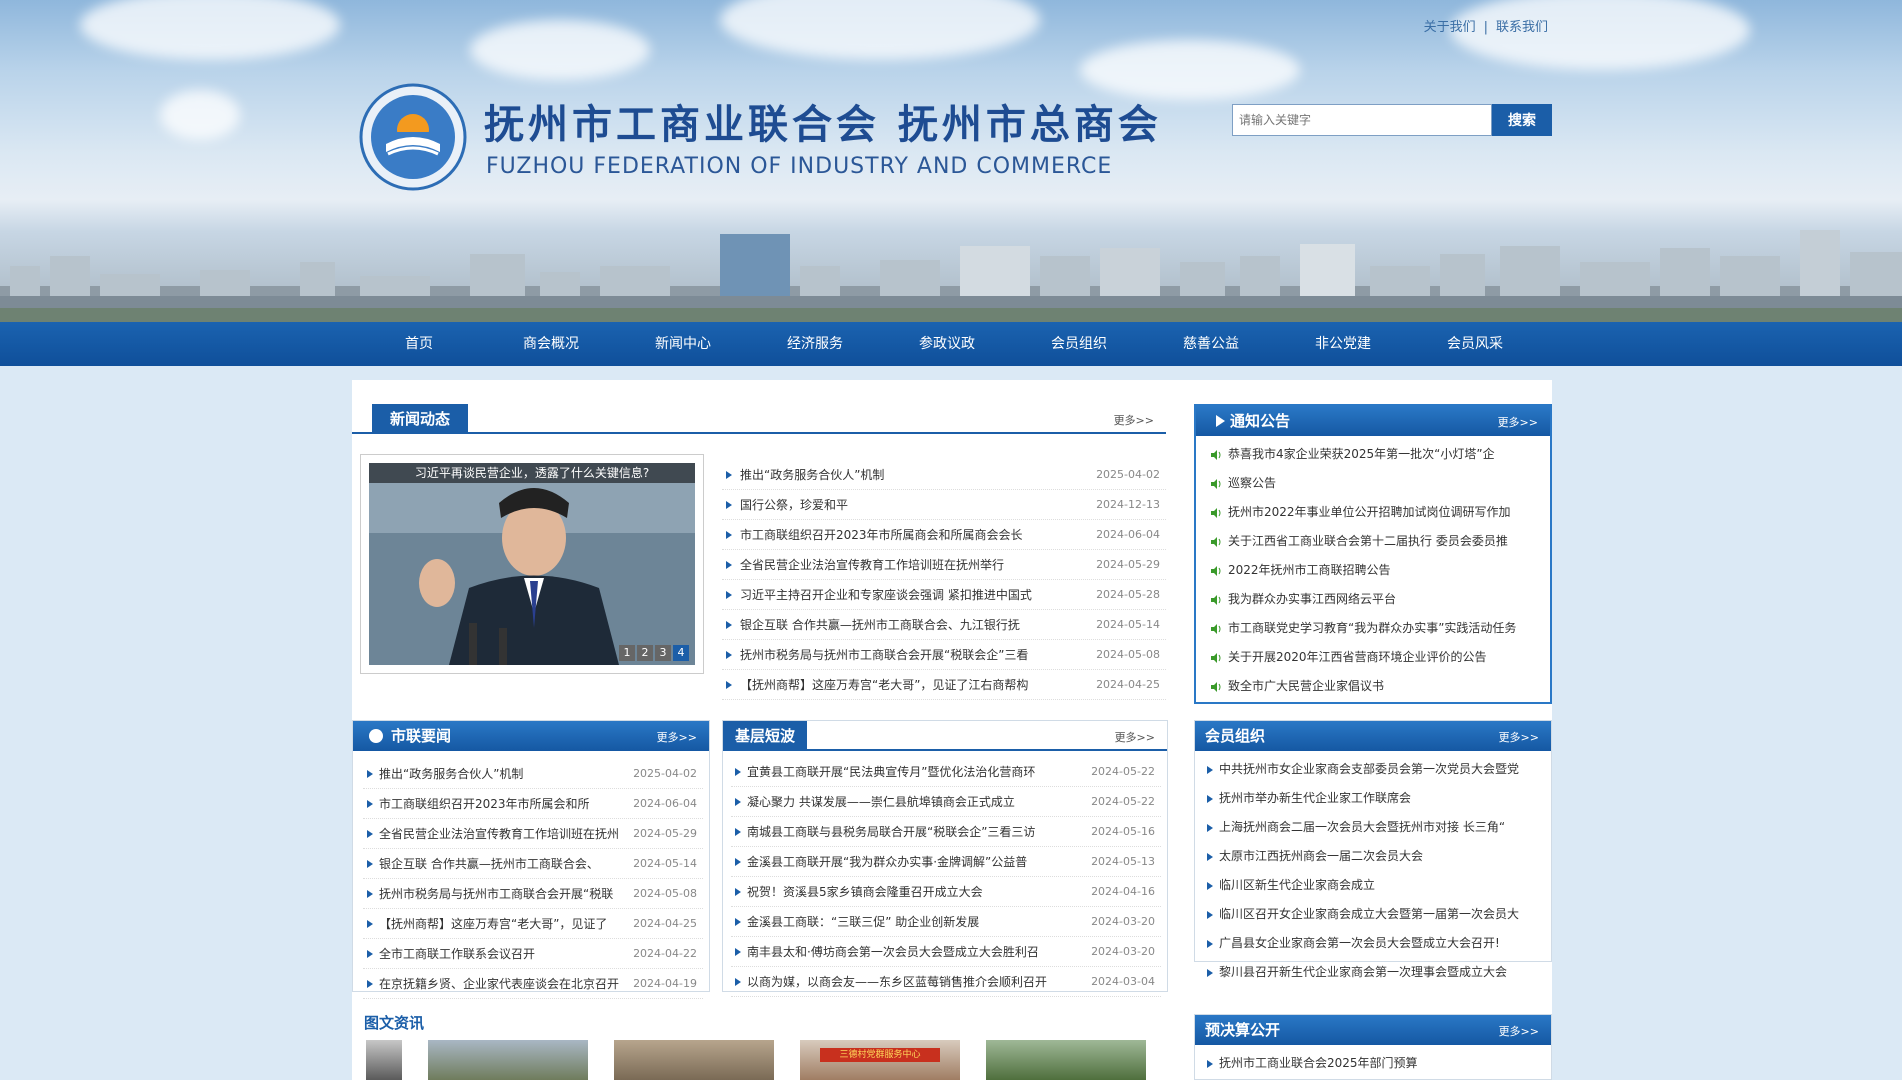 Image resolution: width=1902 pixels, height=1080 pixels. Describe the element at coordinates (946, 922) in the screenshot. I see `list-item: 金溪县工商联：“三联三促” 助企业创新发展 2024-03-20` at that location.